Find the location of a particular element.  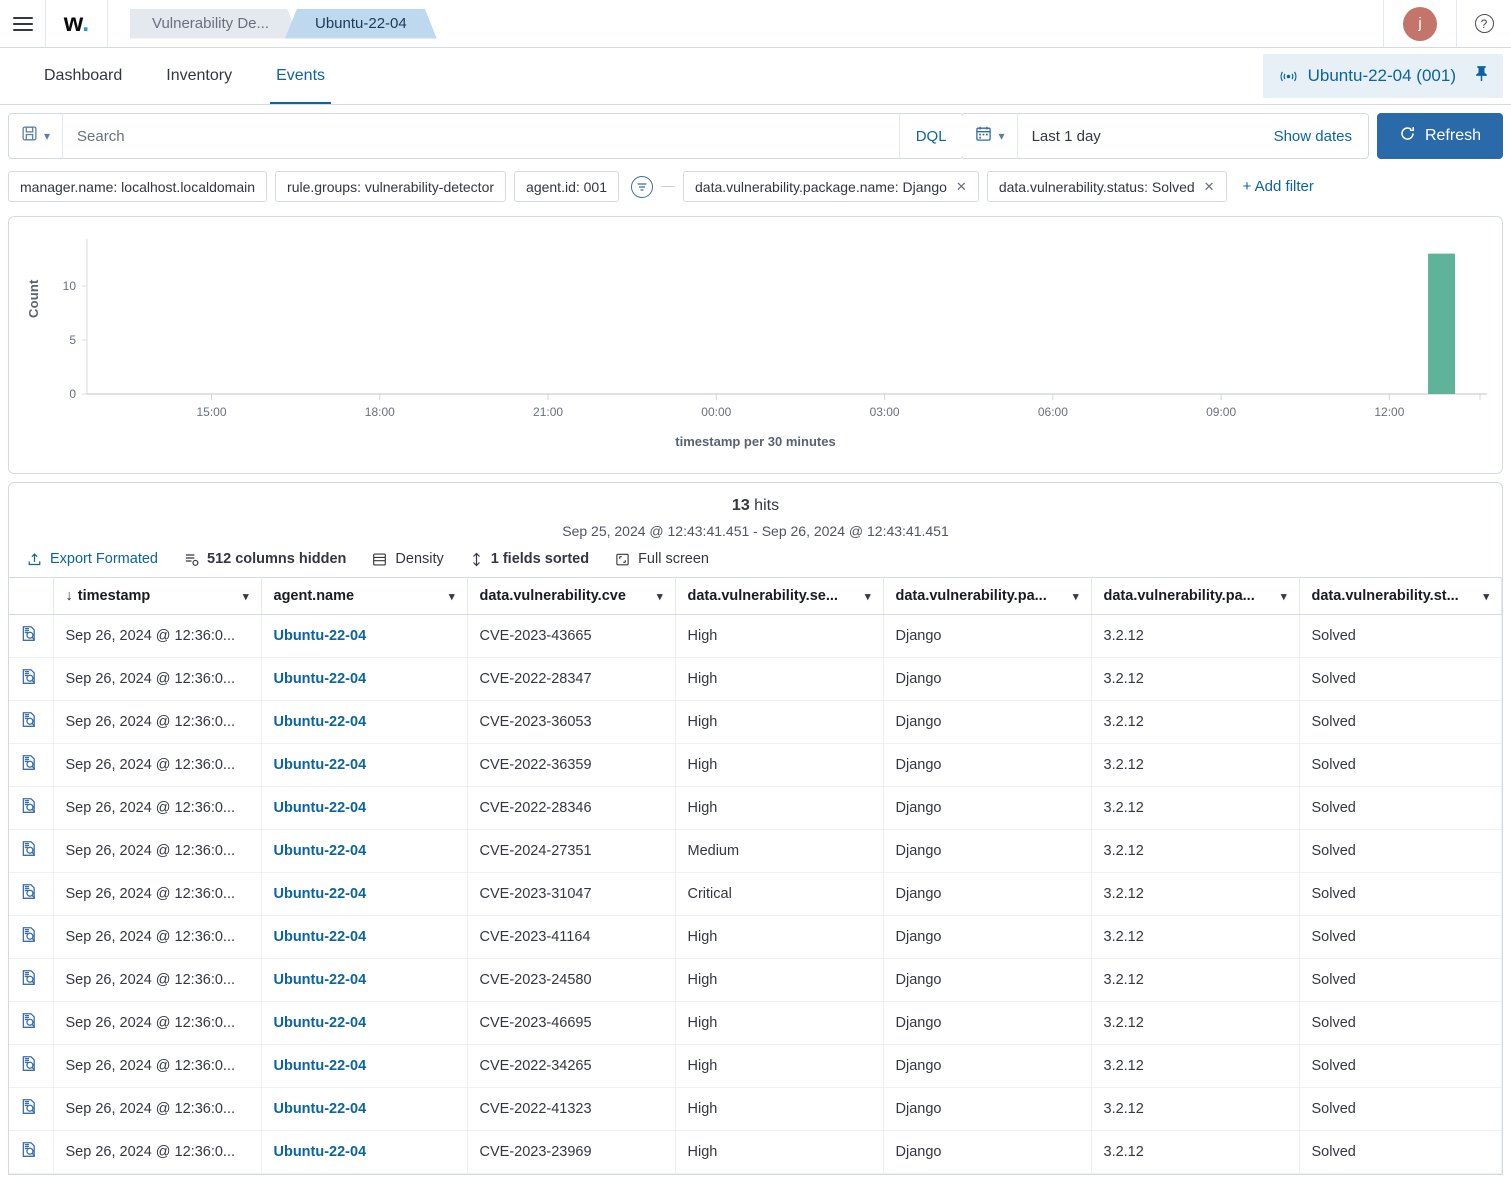

app-logo: w. is located at coordinates (77, 23).